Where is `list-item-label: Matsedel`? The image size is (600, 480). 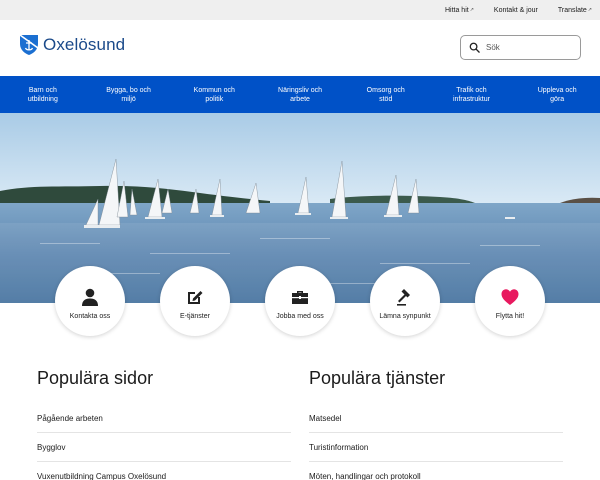 list-item-label: Matsedel is located at coordinates (325, 418).